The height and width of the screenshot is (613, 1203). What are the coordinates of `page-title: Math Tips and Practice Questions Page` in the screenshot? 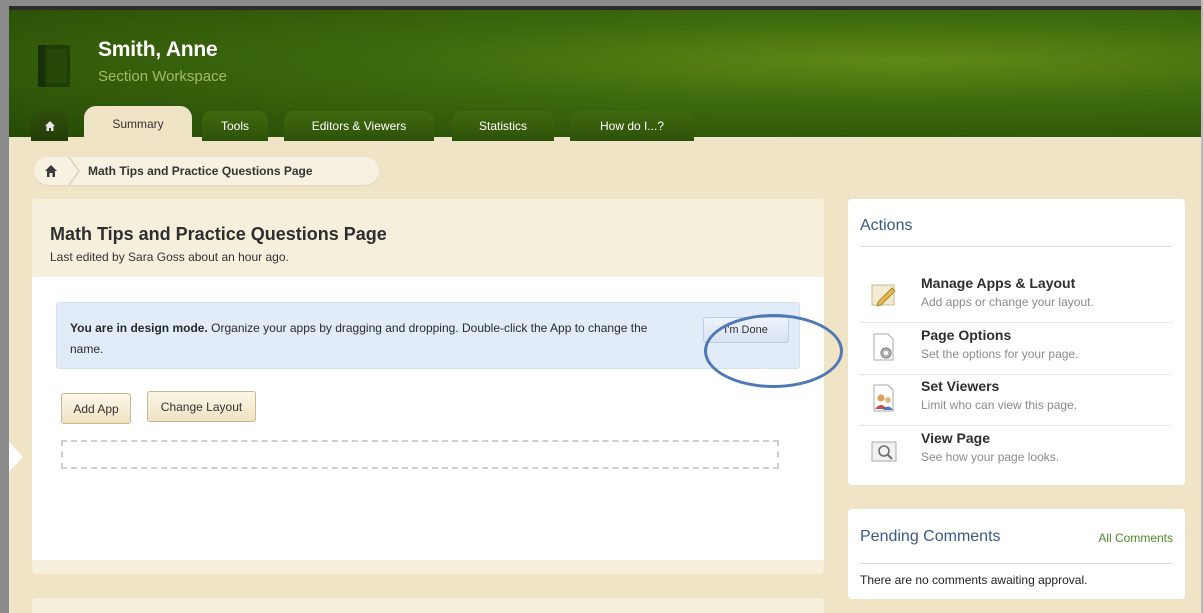 It's located at (218, 234).